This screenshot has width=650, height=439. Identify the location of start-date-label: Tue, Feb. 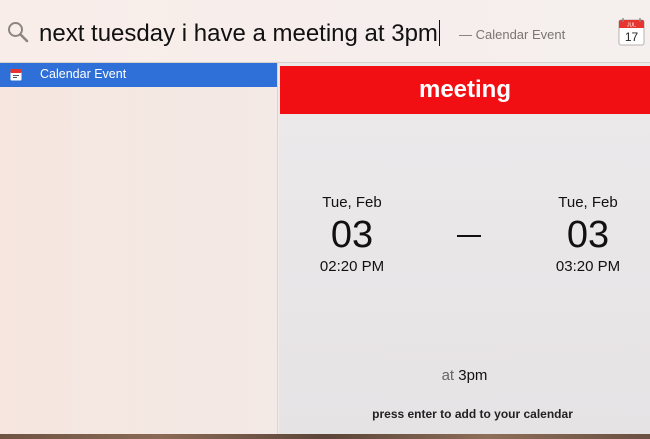
(352, 202).